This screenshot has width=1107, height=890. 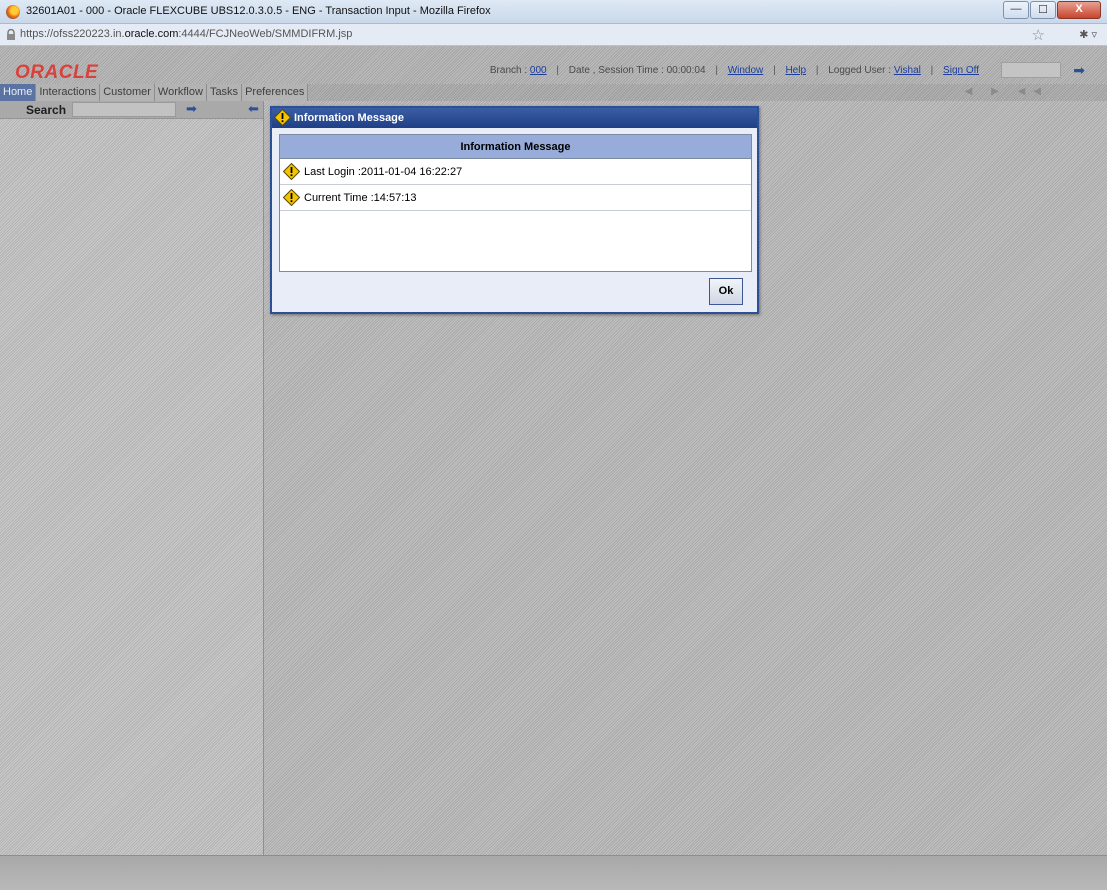 What do you see at coordinates (860, 70) in the screenshot?
I see `logged-user-label: Logged User :` at bounding box center [860, 70].